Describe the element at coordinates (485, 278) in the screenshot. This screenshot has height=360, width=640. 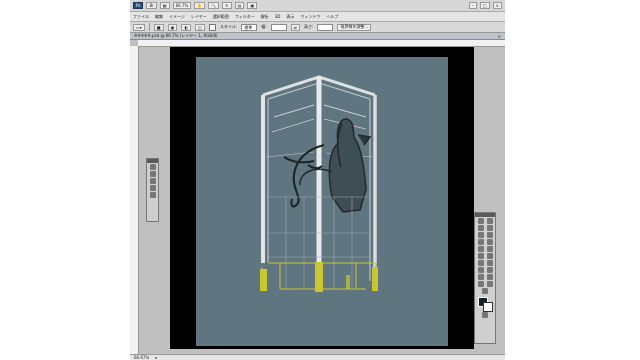
I see `tools-panel` at that location.